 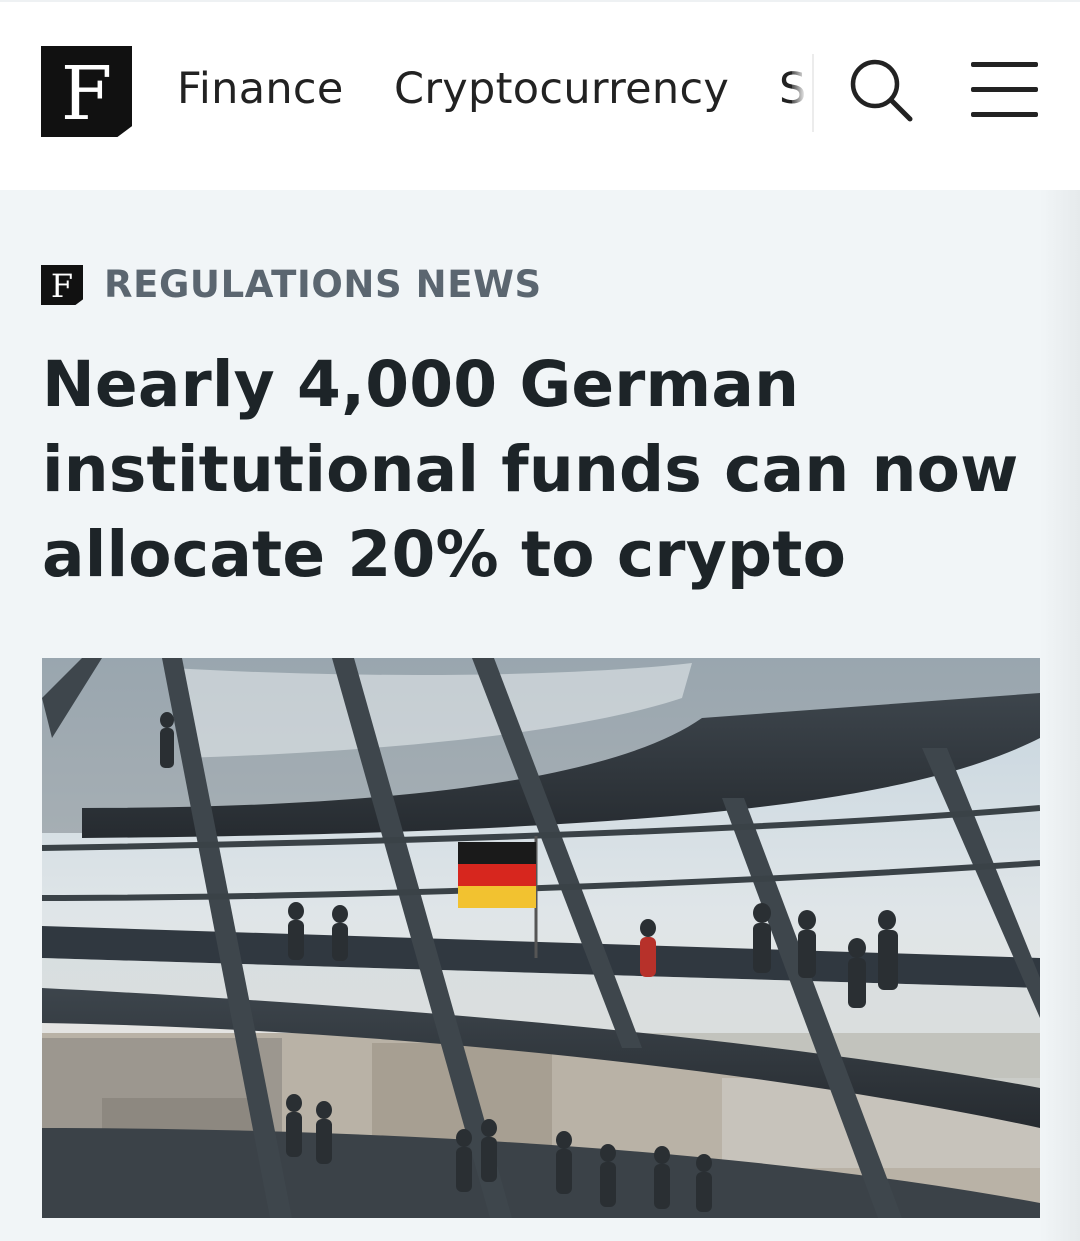 I want to click on category-logo-icon: F, so click(x=62, y=285).